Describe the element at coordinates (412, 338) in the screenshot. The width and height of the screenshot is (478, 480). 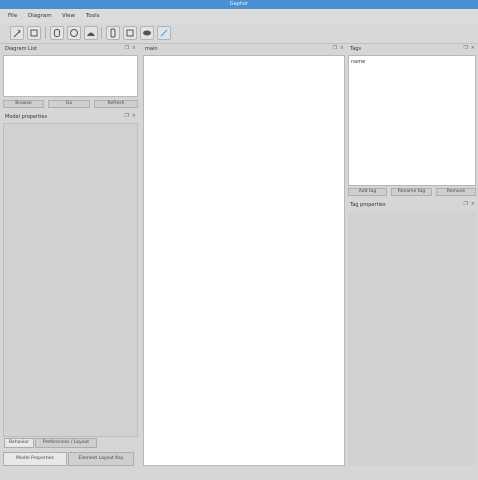
I see `tag-properties-panel` at that location.